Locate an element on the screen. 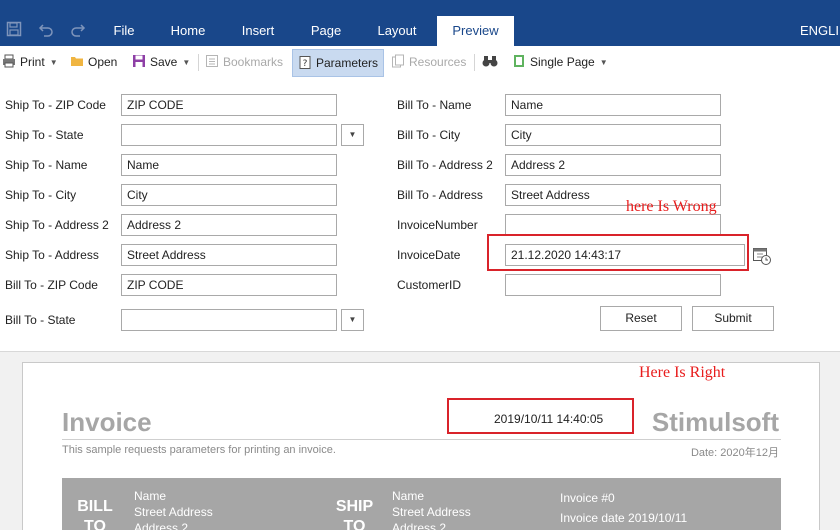 This screenshot has width=840, height=530. bill-to-state-input is located at coordinates (229, 320).